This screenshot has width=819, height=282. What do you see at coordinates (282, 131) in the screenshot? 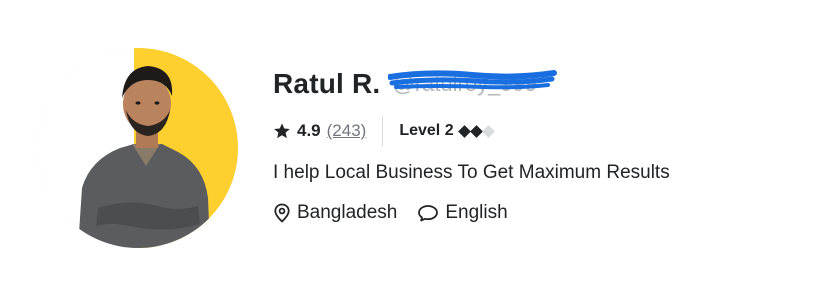
I see `star-icon` at bounding box center [282, 131].